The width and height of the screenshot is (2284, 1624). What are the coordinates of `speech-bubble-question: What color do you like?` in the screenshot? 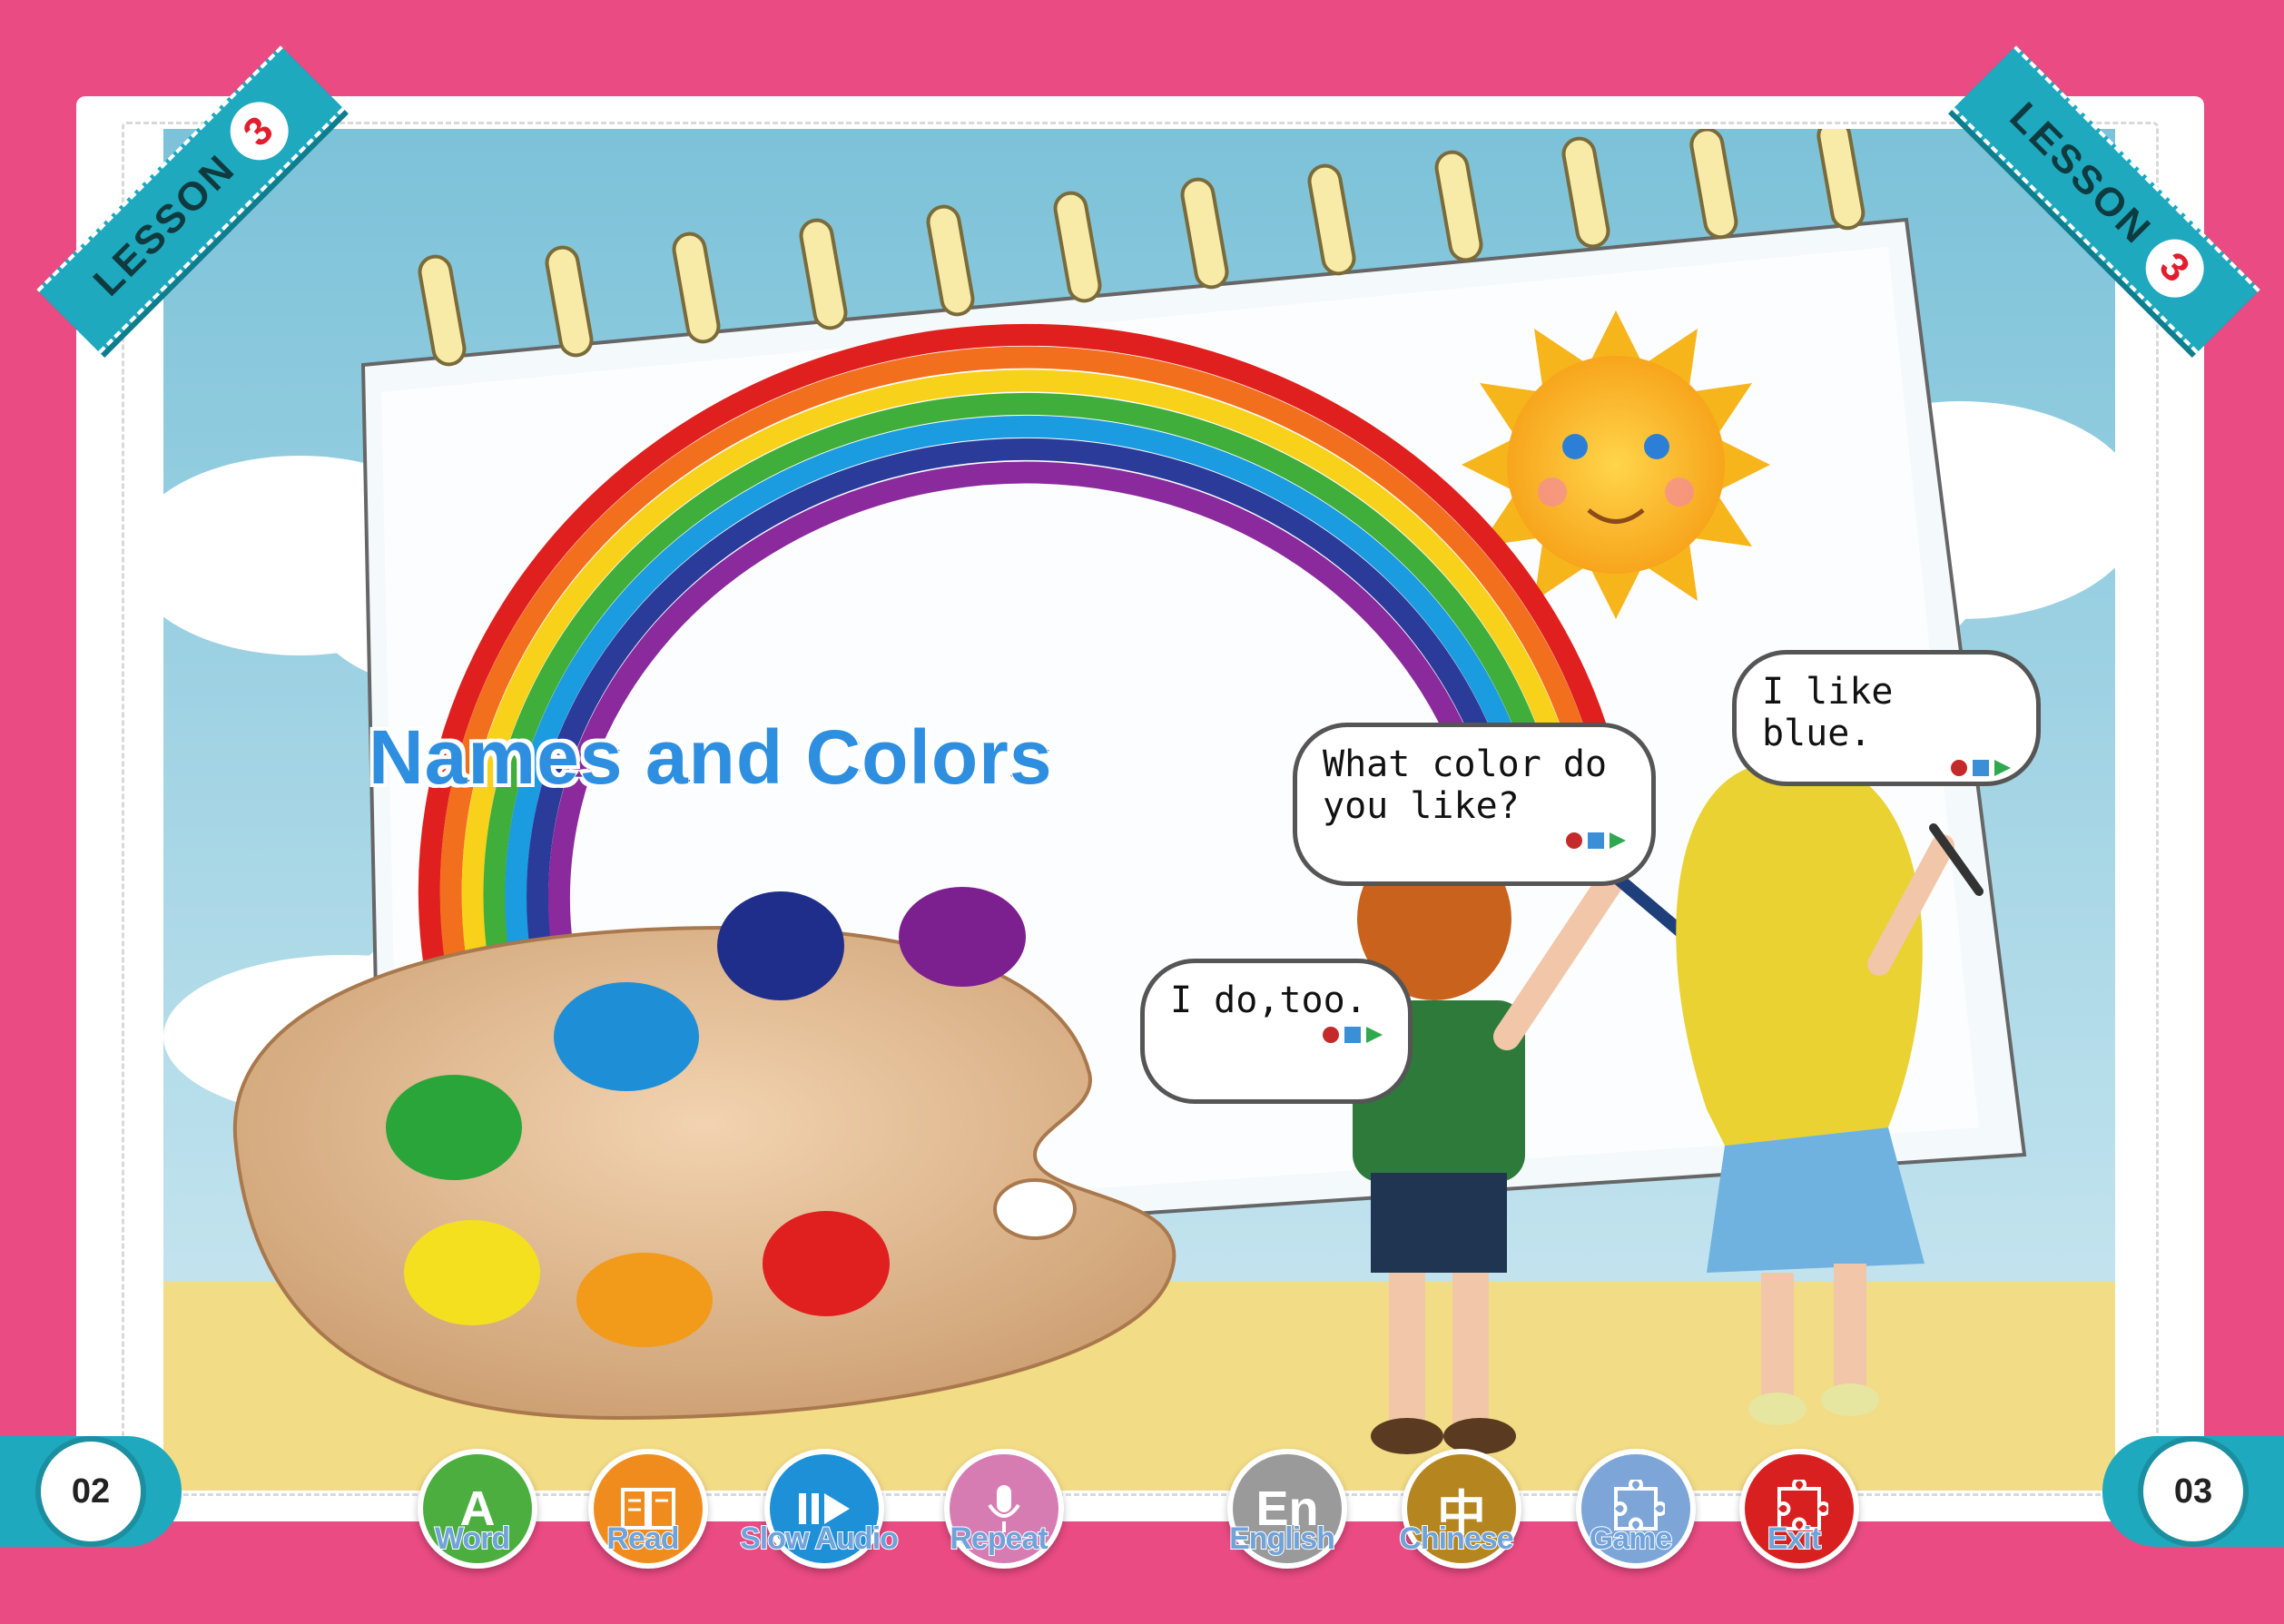 It's located at (1474, 804).